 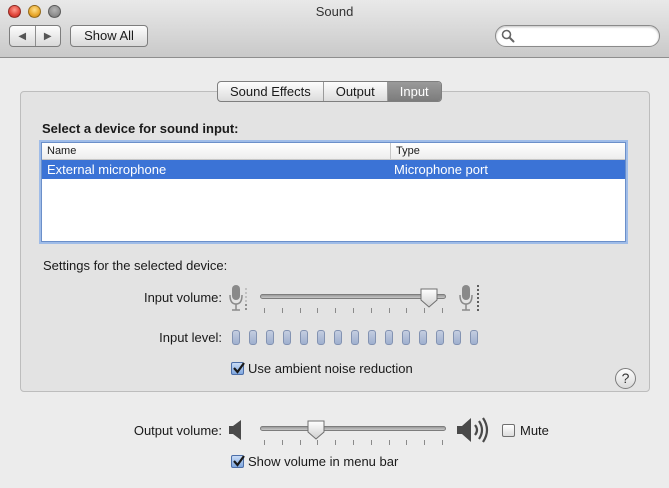 I want to click on window-title: Sound, so click(x=334, y=11).